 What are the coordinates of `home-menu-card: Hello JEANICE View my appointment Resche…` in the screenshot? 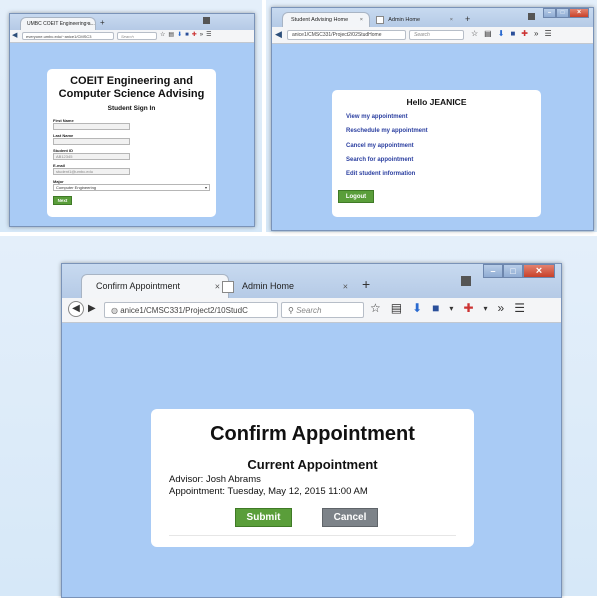 It's located at (436, 153).